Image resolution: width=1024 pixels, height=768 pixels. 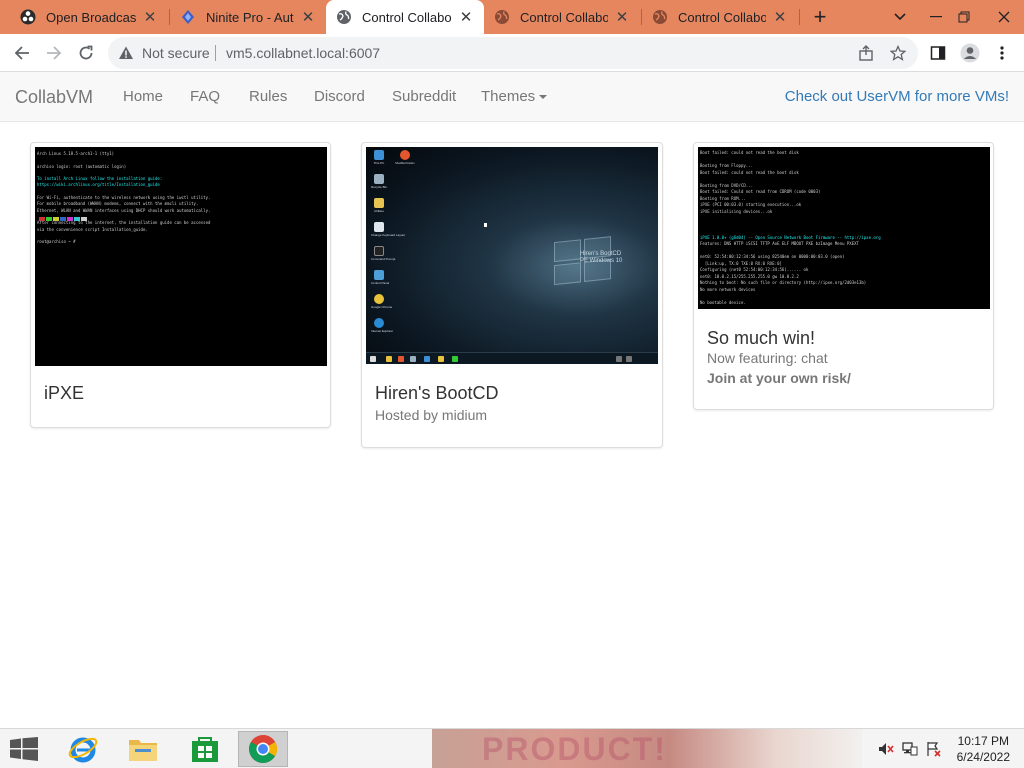 I want to click on desktop-icon: Recycle Bin, so click(x=379, y=181).